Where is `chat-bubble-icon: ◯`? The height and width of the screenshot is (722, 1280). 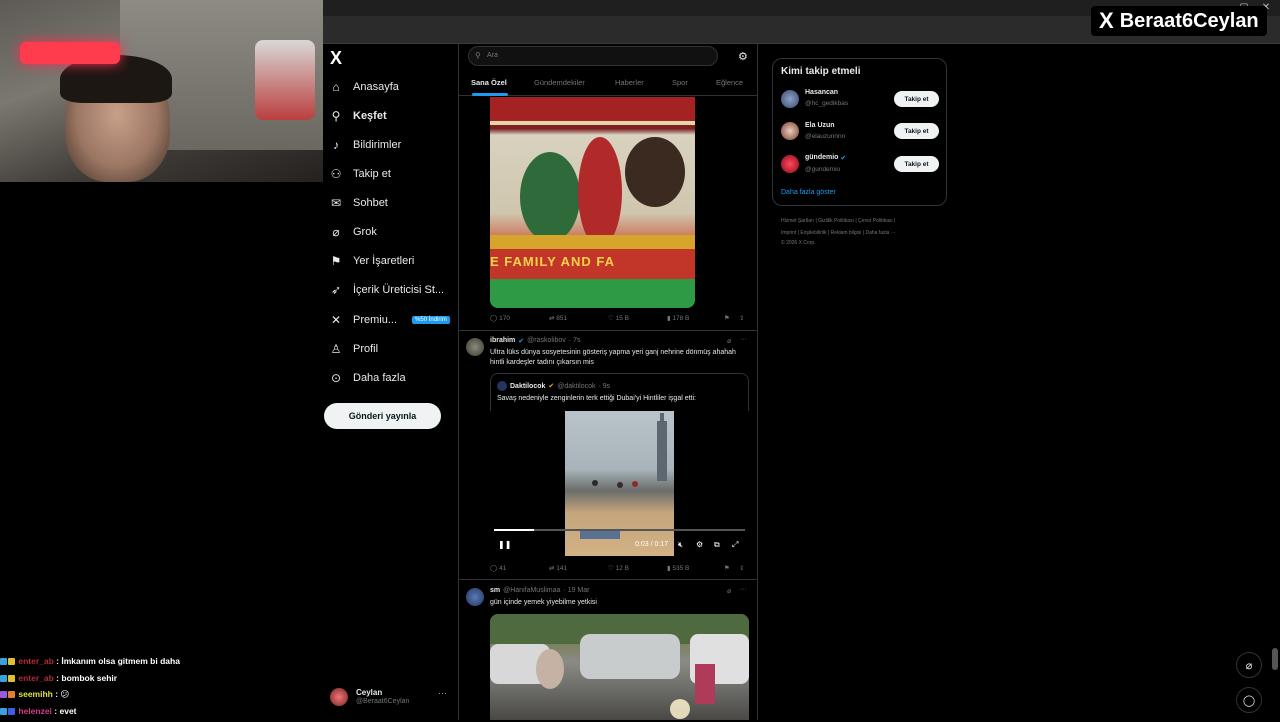 chat-bubble-icon: ◯ is located at coordinates (1249, 700).